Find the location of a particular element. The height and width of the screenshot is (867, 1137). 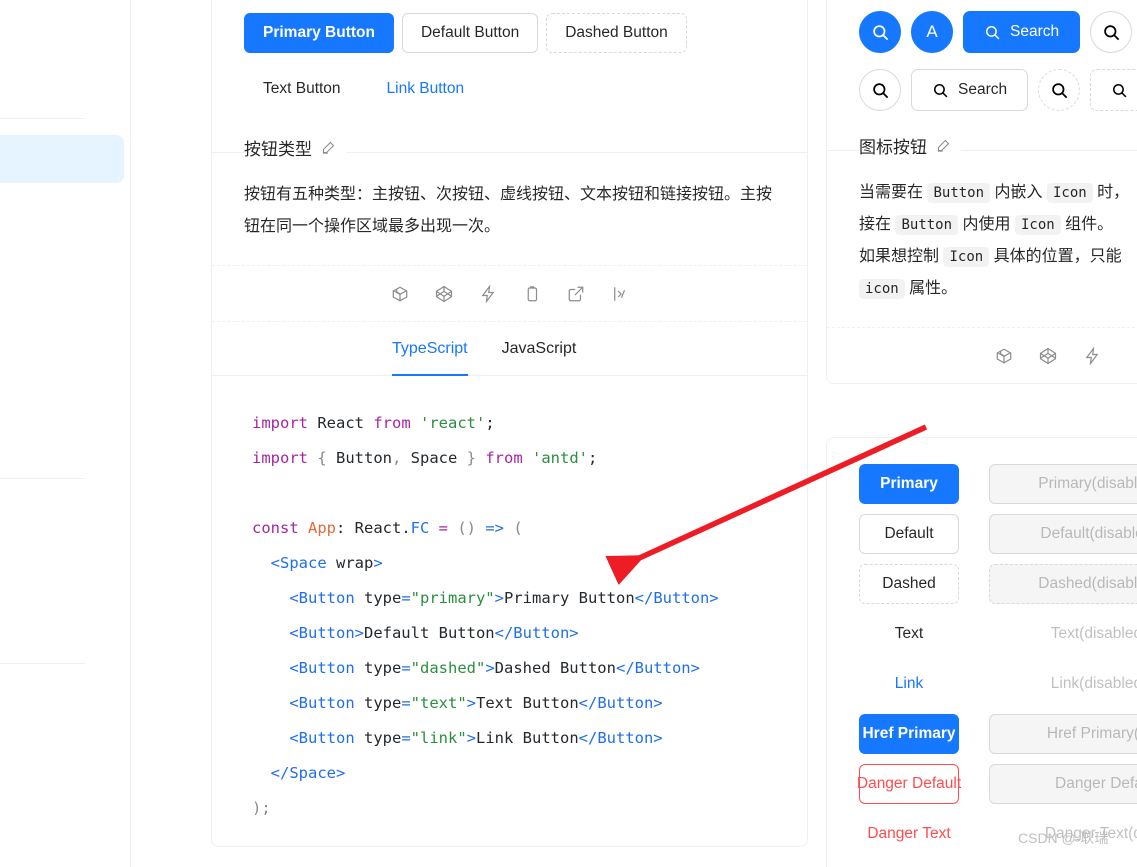

enabled-button: Primary is located at coordinates (909, 484).